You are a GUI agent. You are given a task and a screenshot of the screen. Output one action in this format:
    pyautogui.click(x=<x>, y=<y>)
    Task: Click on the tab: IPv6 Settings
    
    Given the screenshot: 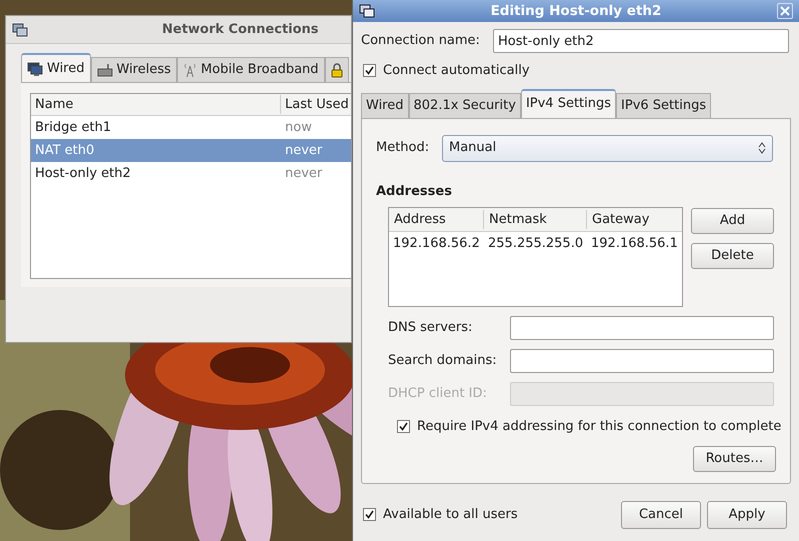 What is the action you would take?
    pyautogui.click(x=664, y=105)
    